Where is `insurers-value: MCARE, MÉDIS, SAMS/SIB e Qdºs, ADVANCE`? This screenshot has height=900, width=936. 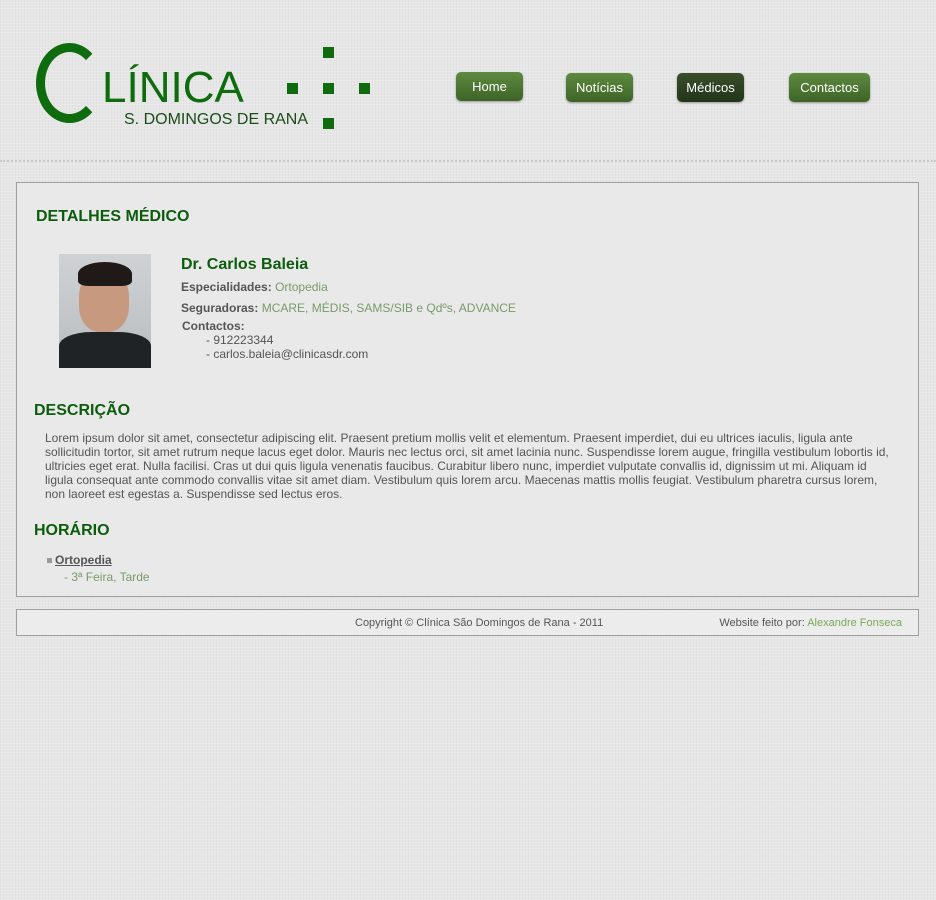 insurers-value: MCARE, MÉDIS, SAMS/SIB e Qdºs, ADVANCE is located at coordinates (388, 308).